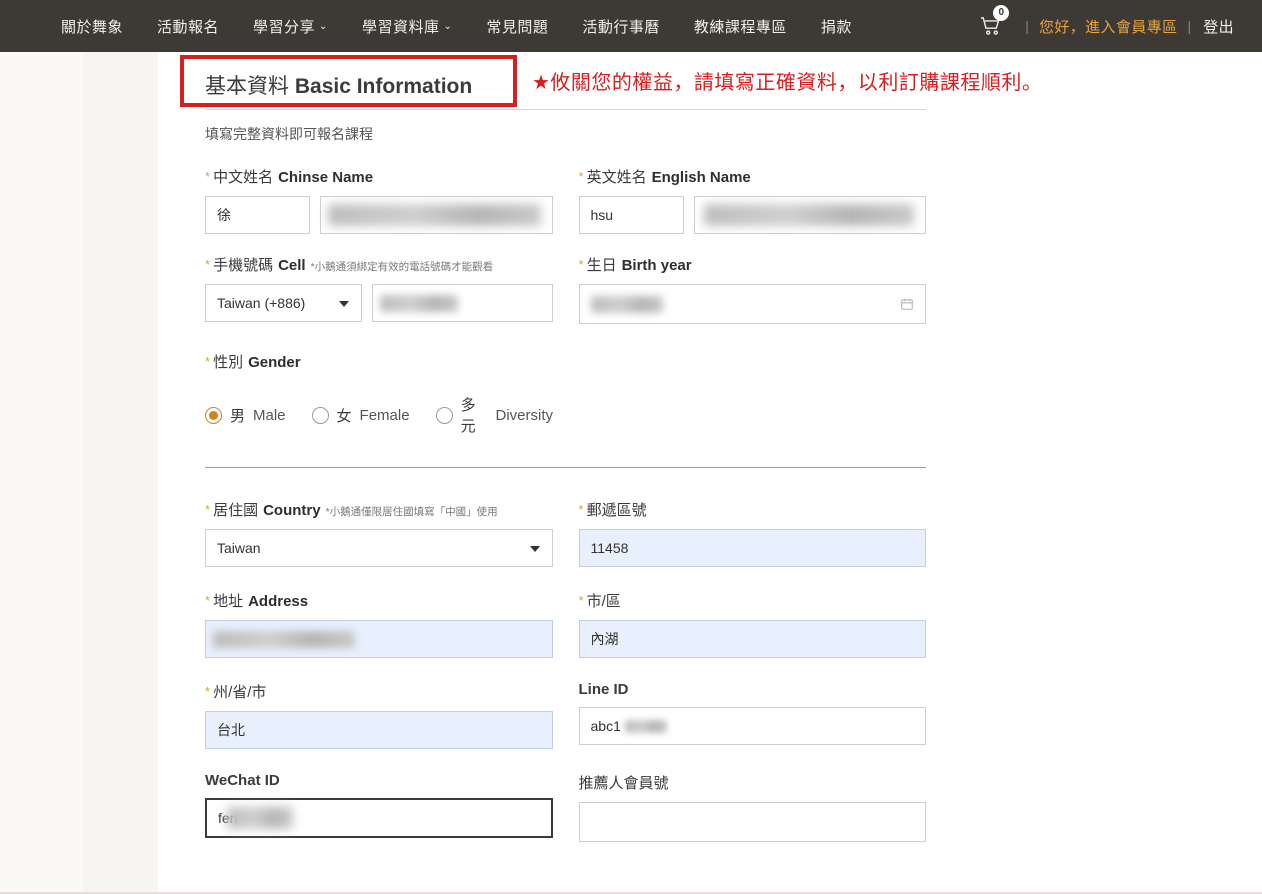 Image resolution: width=1262 pixels, height=894 pixels. What do you see at coordinates (379, 730) in the screenshot?
I see `state-province-input: 台北` at bounding box center [379, 730].